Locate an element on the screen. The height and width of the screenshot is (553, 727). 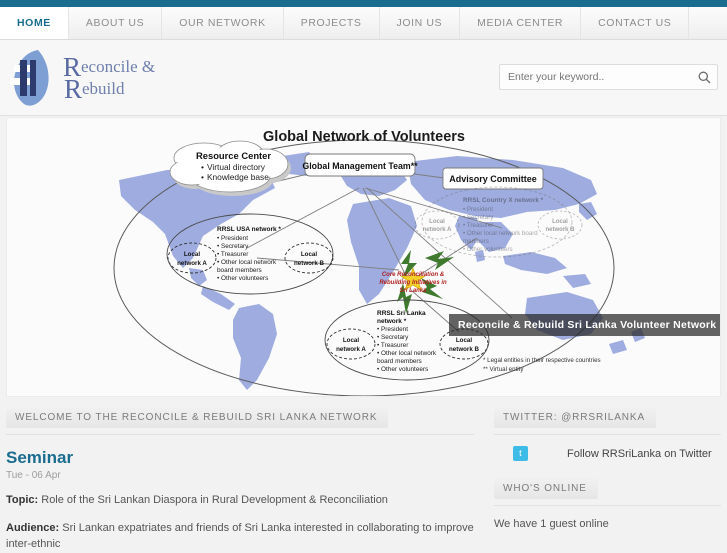
search-button is located at coordinates (704, 77).